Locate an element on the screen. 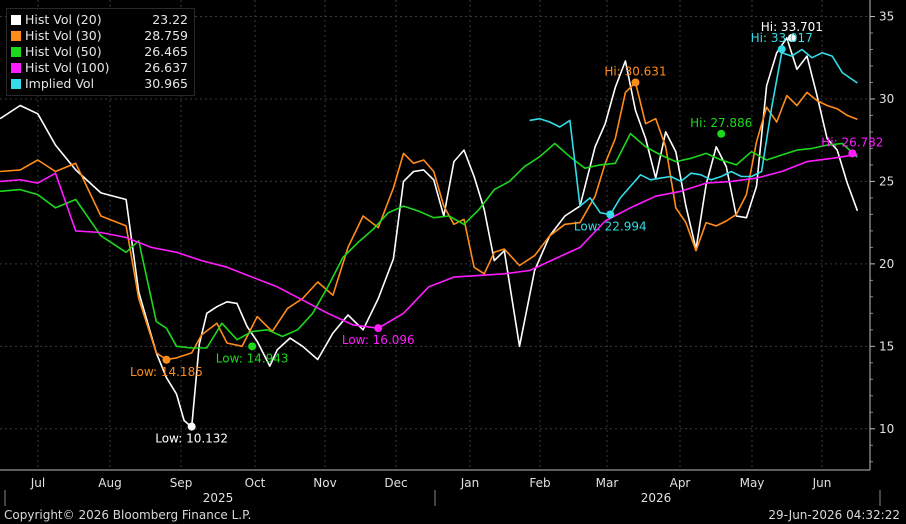  timestamp-text: 29-Jun-2026 04:32:22 is located at coordinates (834, 515).